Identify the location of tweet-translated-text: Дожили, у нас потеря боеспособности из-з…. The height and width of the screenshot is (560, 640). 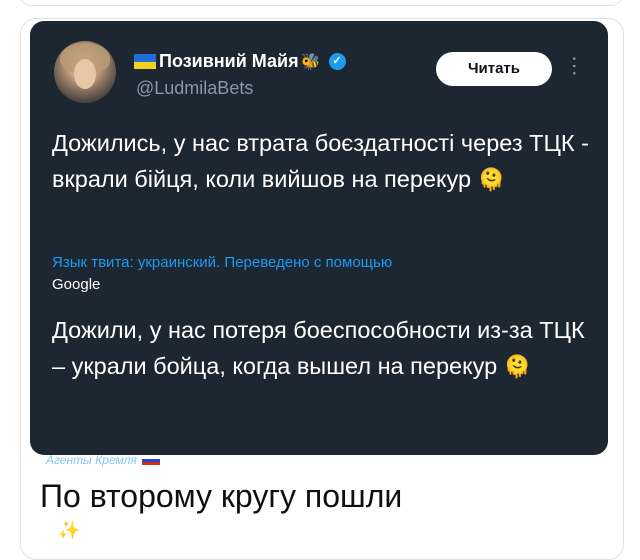
(324, 348).